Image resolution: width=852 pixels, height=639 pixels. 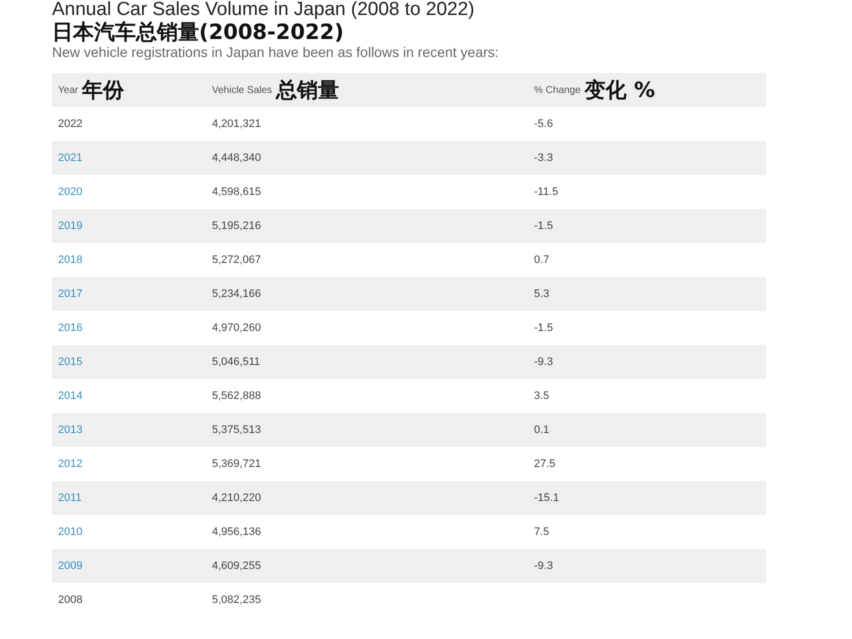 I want to click on table-cell: 2008, so click(x=70, y=600).